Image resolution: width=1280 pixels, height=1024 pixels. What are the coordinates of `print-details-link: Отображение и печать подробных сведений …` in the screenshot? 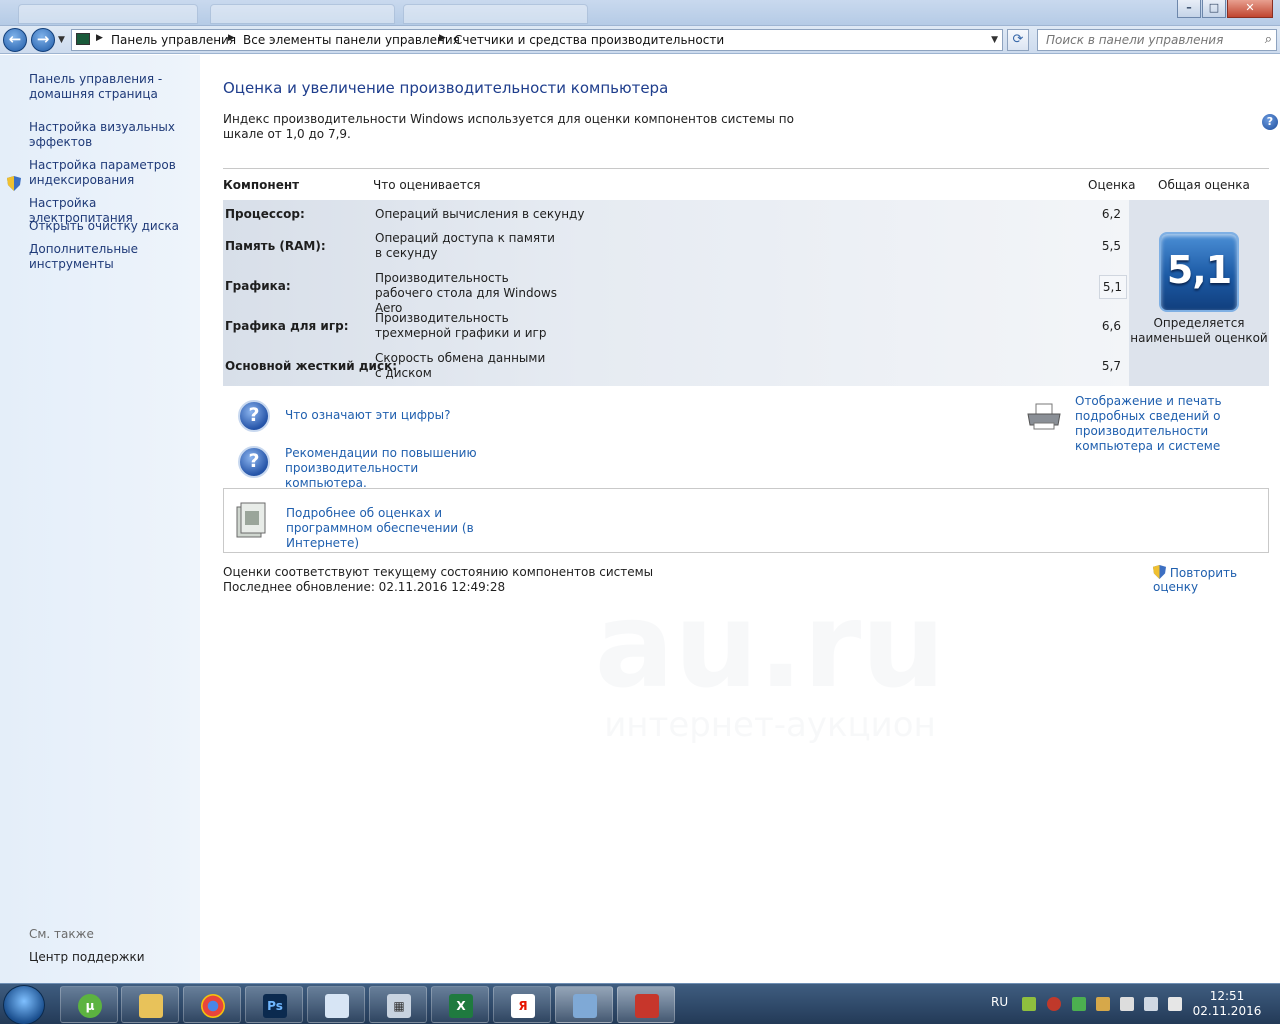 It's located at (1175, 424).